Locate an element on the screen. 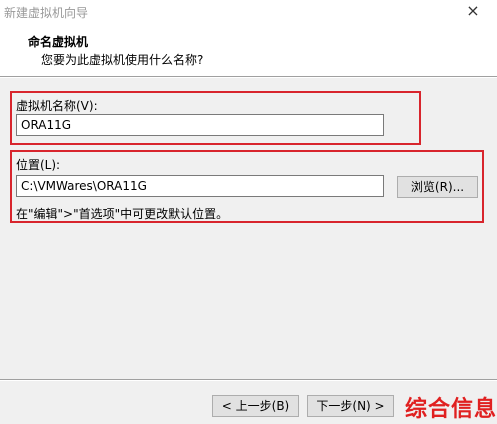  location-input: C:\VMWares\ORA11G is located at coordinates (200, 186).